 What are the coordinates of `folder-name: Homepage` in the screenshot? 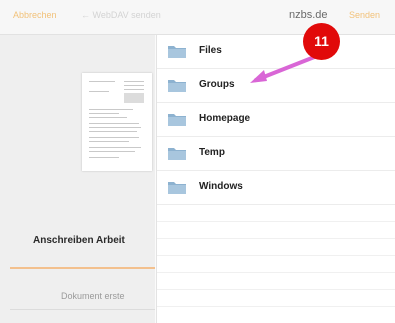 It's located at (225, 118).